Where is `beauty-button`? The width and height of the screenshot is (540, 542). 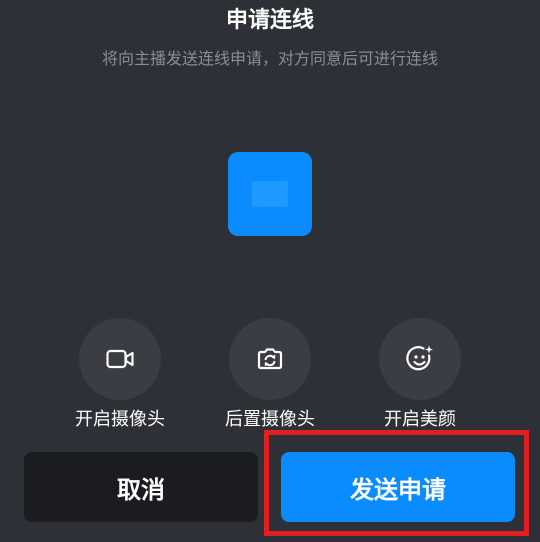
beauty-button is located at coordinates (420, 359).